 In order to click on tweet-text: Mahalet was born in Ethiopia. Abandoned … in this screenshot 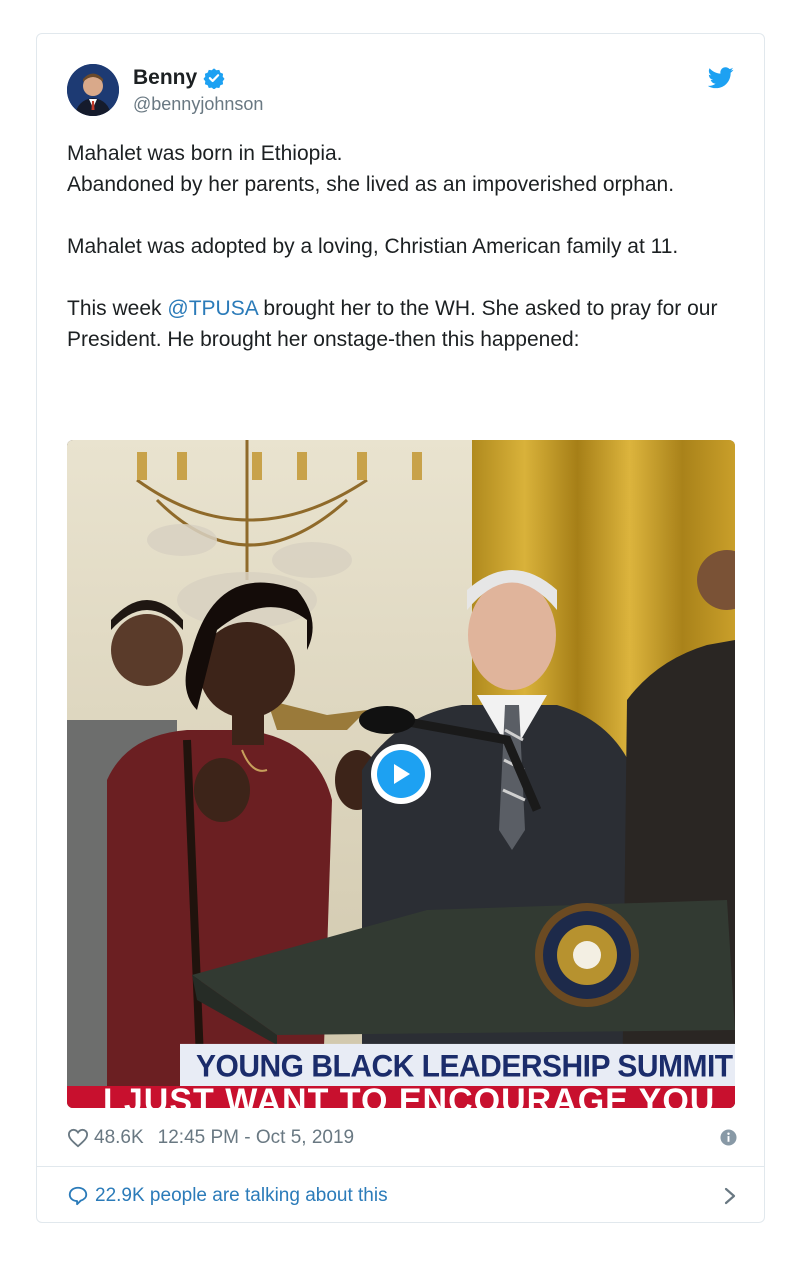, I will do `click(402, 246)`.